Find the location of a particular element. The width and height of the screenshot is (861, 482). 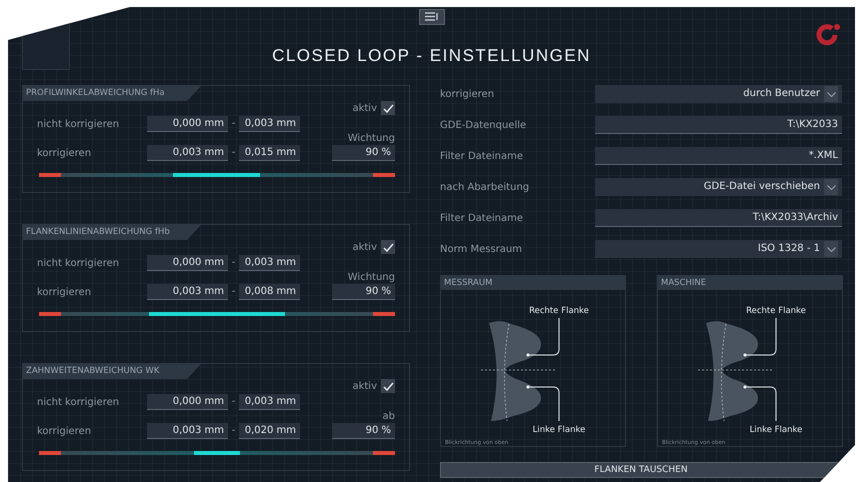

field-label: nach Abarbeitung is located at coordinates (485, 187).